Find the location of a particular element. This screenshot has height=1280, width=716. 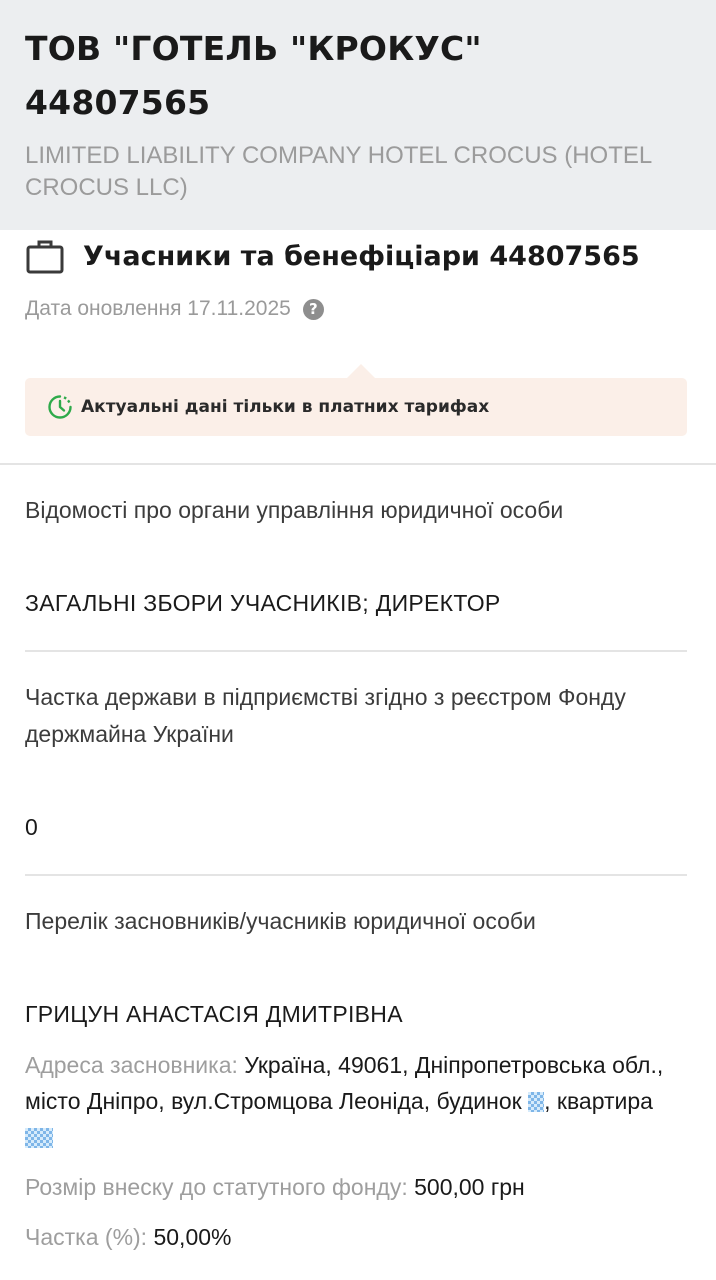

state-share-value: 0 is located at coordinates (31, 827).